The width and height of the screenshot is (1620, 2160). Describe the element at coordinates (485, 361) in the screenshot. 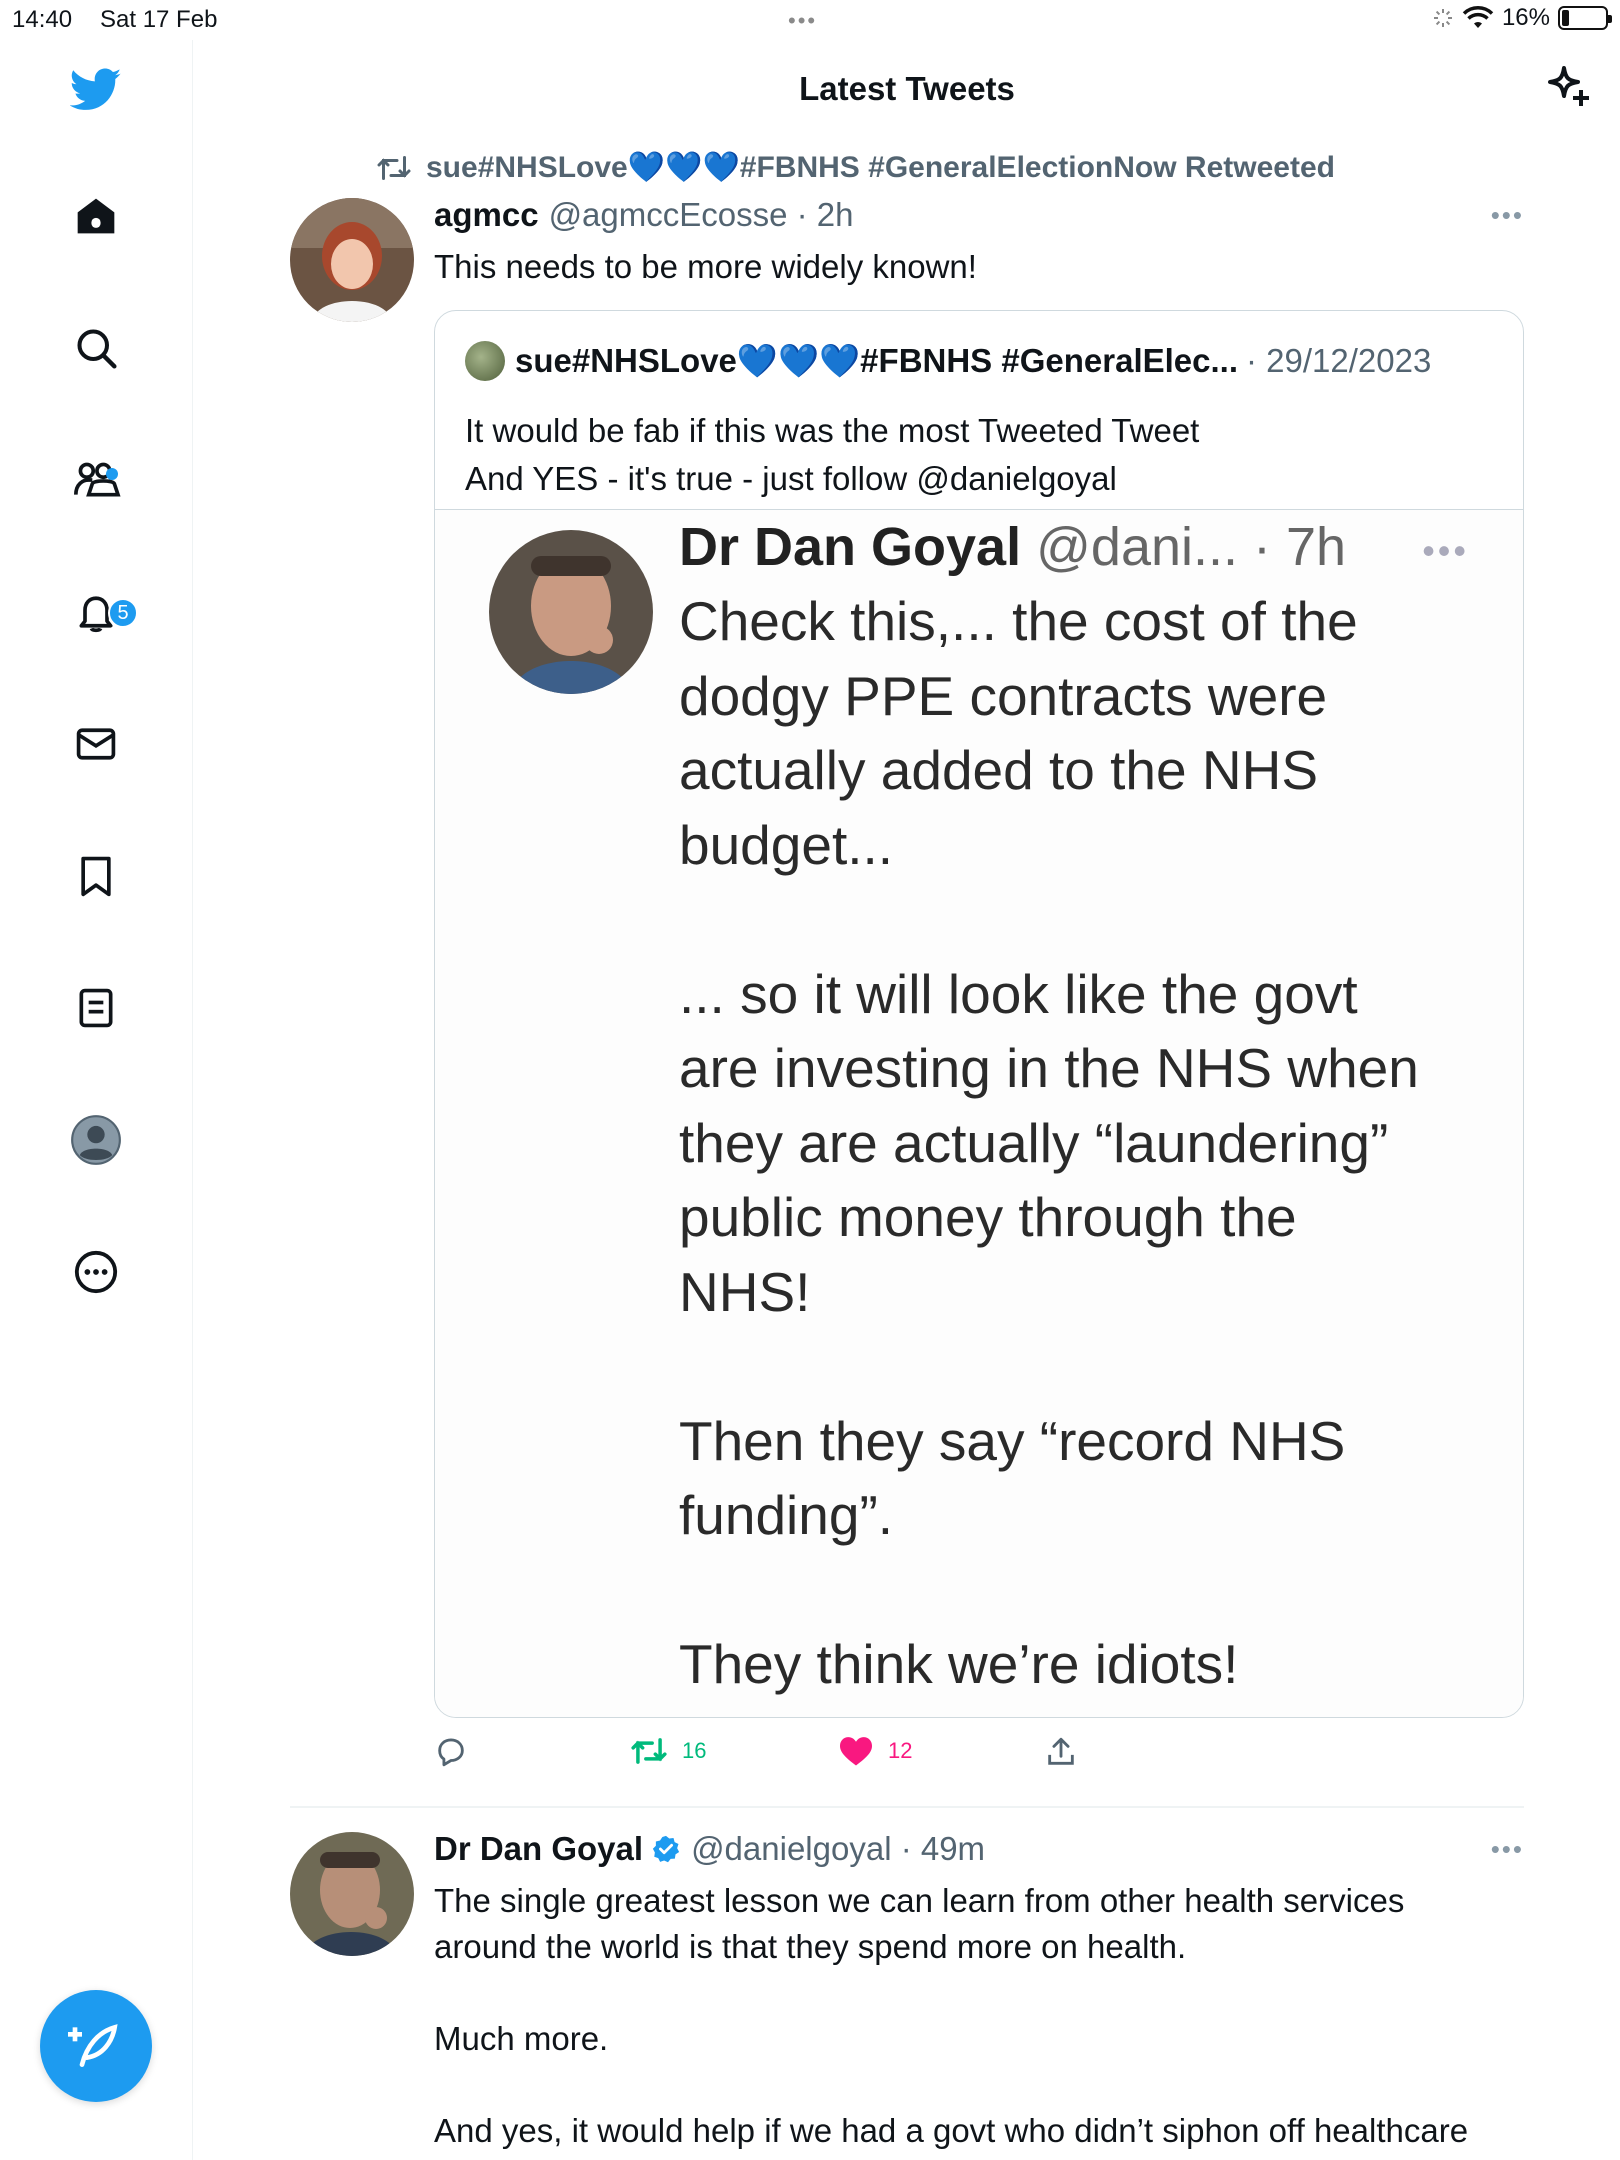

I see `quoted-avatar` at that location.